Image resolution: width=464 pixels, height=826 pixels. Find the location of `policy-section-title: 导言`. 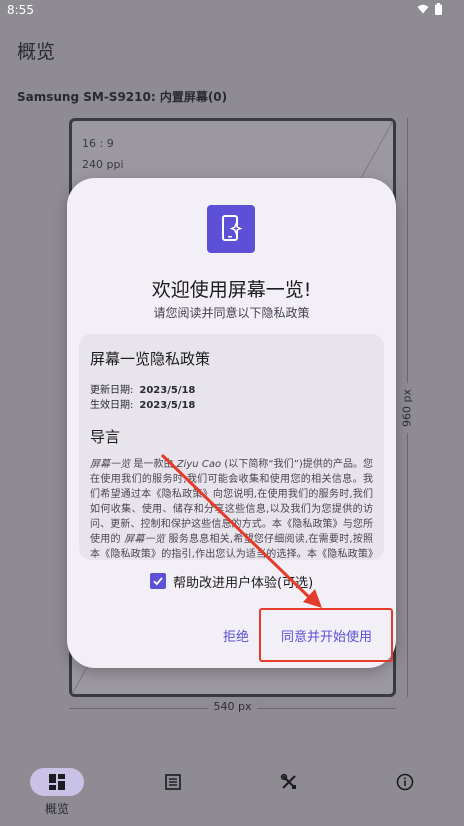

policy-section-title: 导言 is located at coordinates (105, 437).